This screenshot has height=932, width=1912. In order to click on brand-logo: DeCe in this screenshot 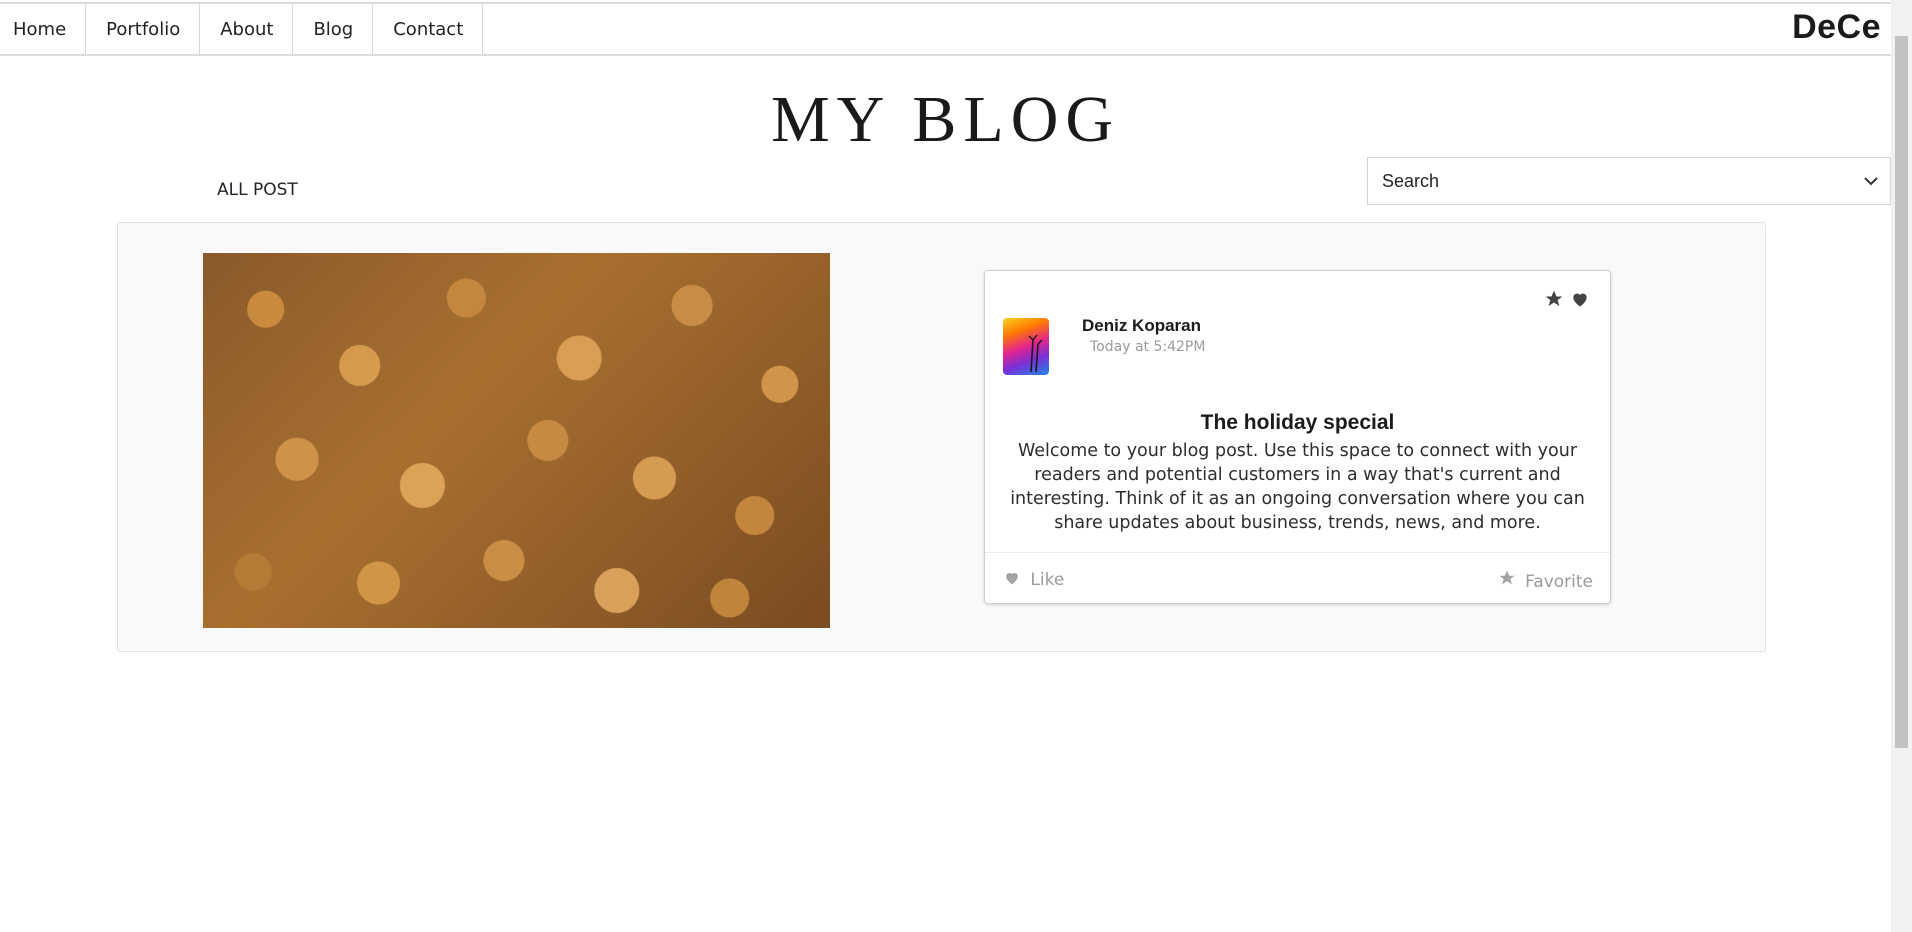, I will do `click(1836, 27)`.